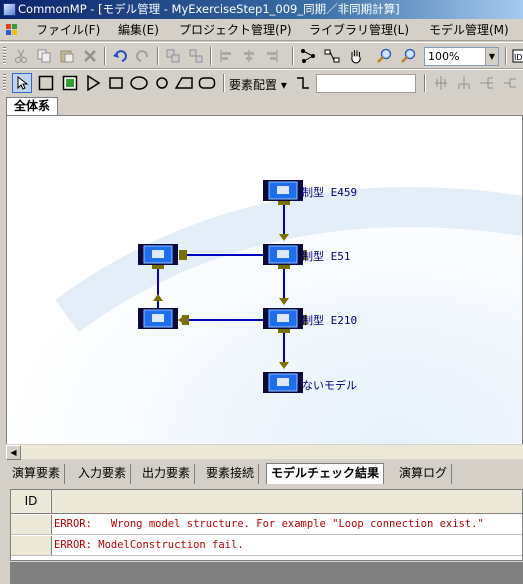 This screenshot has height=584, width=523. Describe the element at coordinates (37, 474) in the screenshot. I see `tab-calc-elements: 演算要素` at that location.